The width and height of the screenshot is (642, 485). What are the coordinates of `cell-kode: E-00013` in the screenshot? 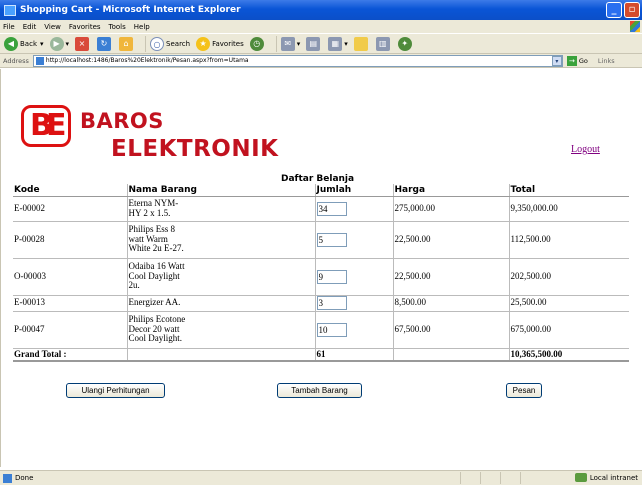 It's located at (70, 303).